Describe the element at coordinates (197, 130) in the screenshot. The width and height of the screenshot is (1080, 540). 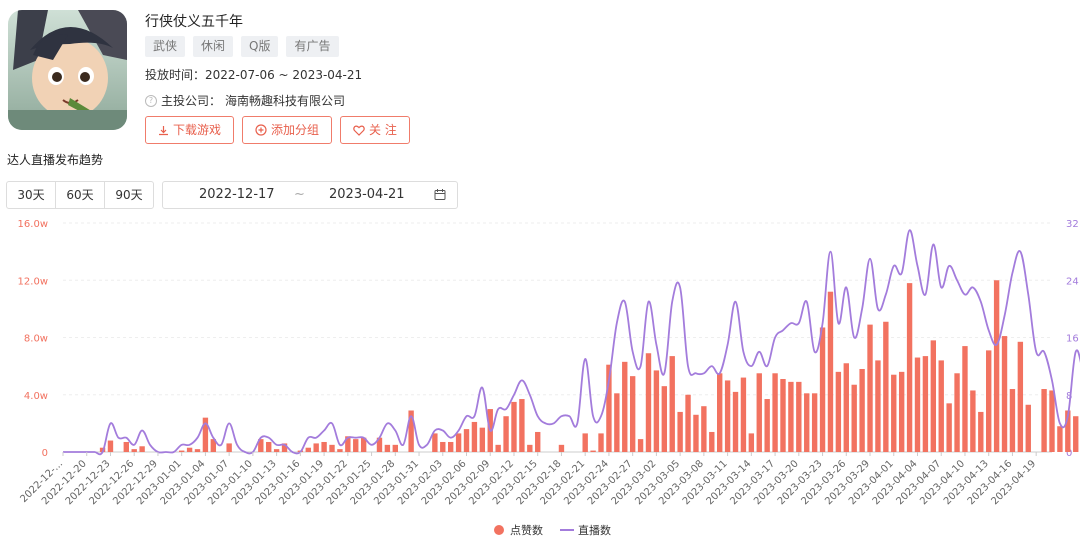
I see `download-game-label: 下载游戏` at that location.